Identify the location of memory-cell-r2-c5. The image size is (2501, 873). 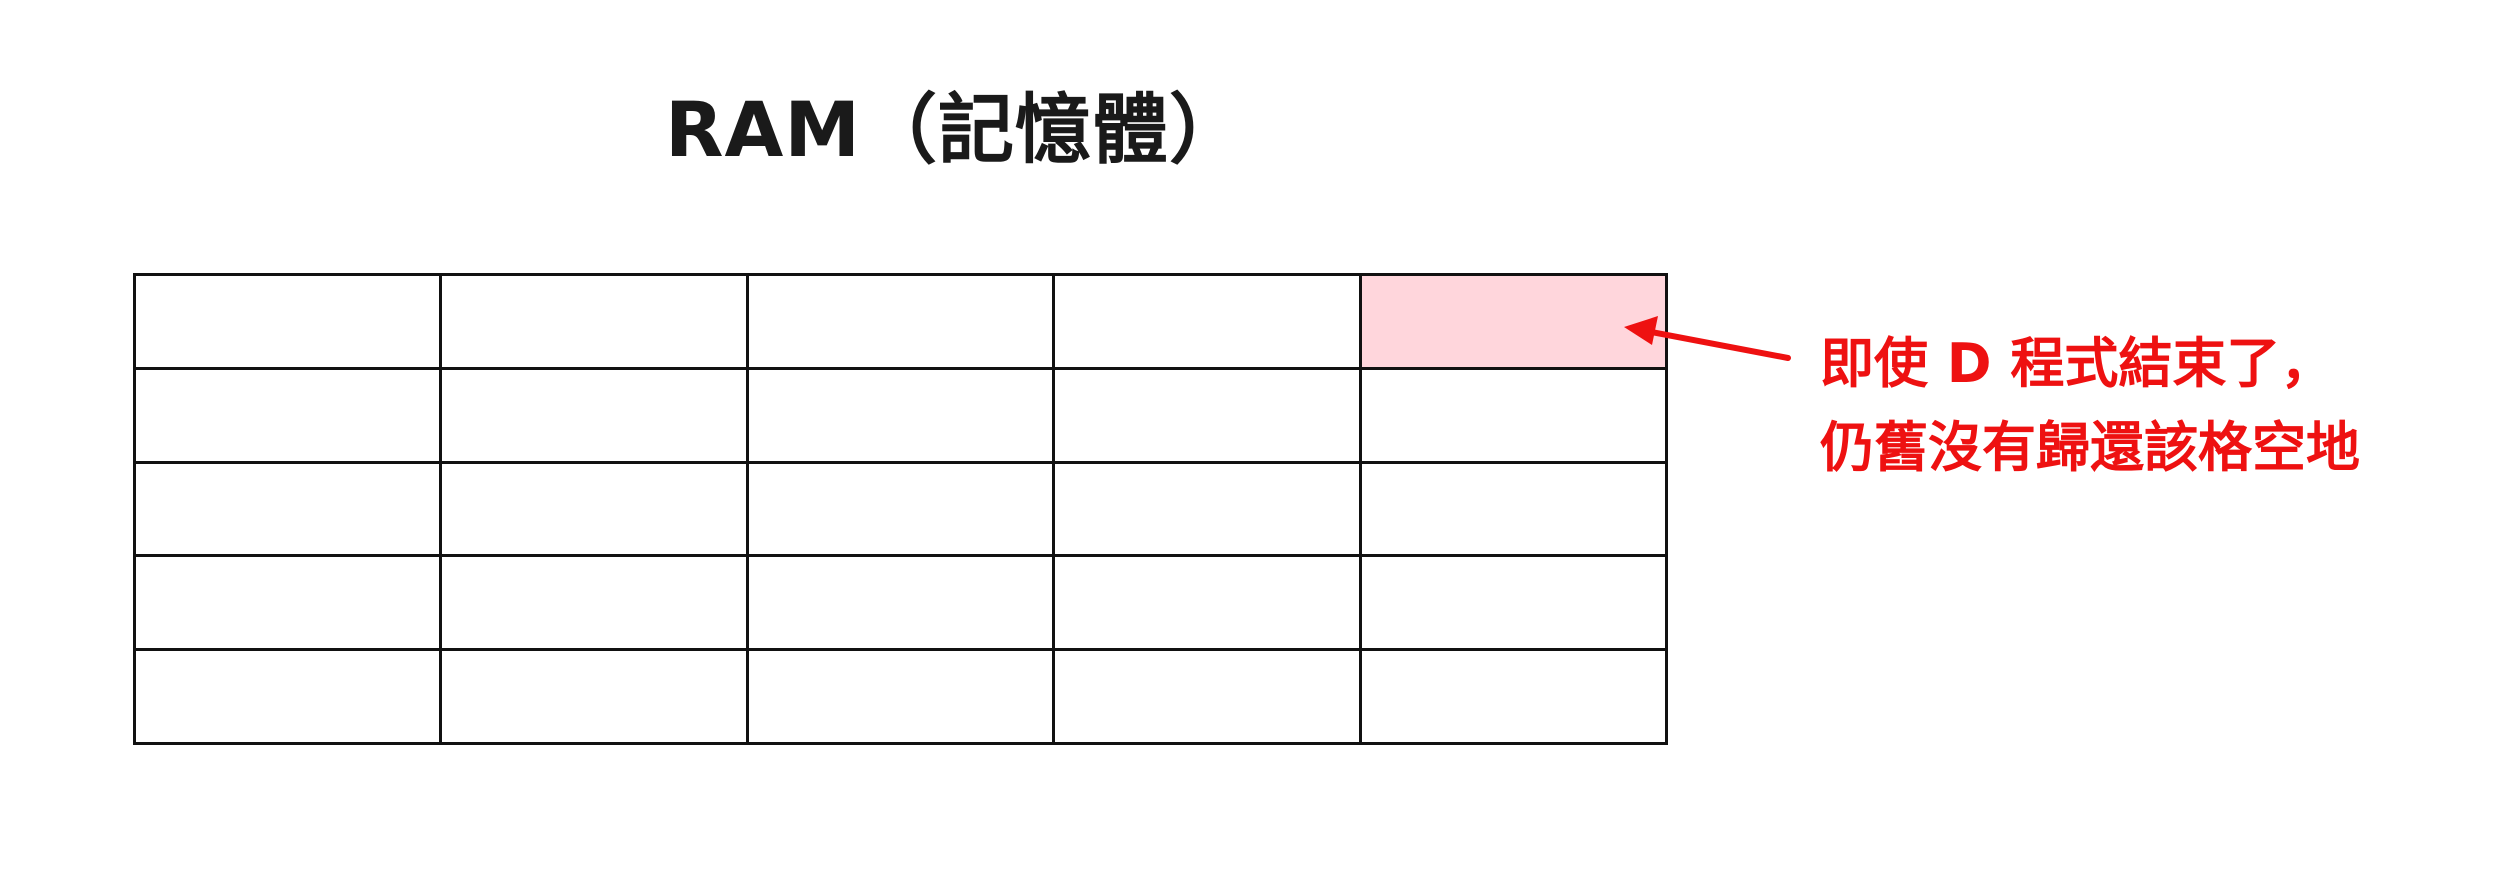
(1514, 416).